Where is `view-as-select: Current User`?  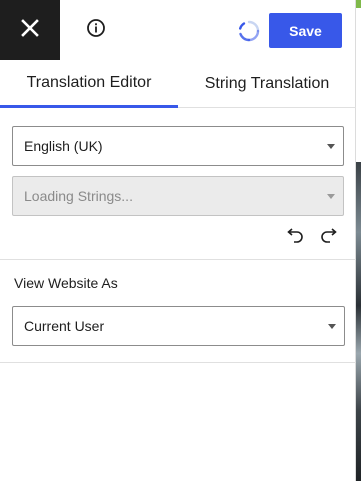 view-as-select: Current User is located at coordinates (178, 326).